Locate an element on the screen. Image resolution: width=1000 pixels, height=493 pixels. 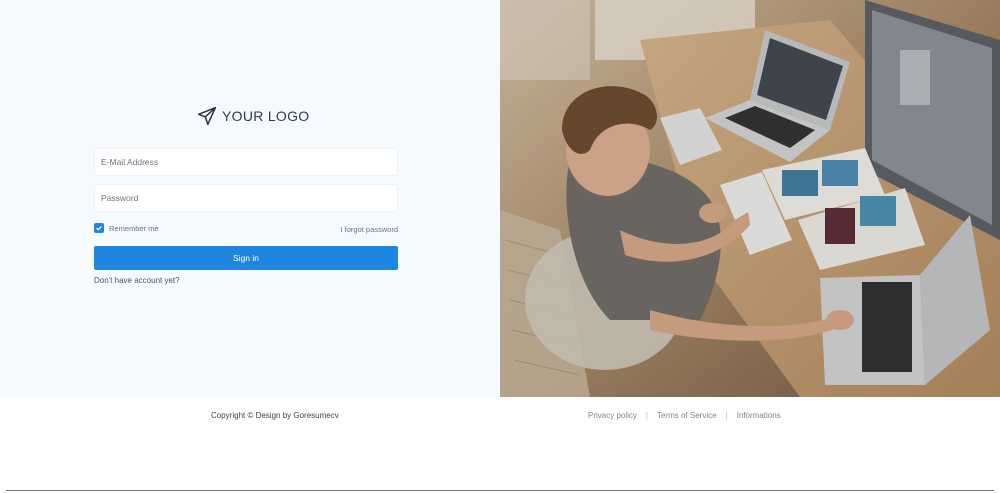
terms-of-service-link: Terms of Service is located at coordinates (687, 415).